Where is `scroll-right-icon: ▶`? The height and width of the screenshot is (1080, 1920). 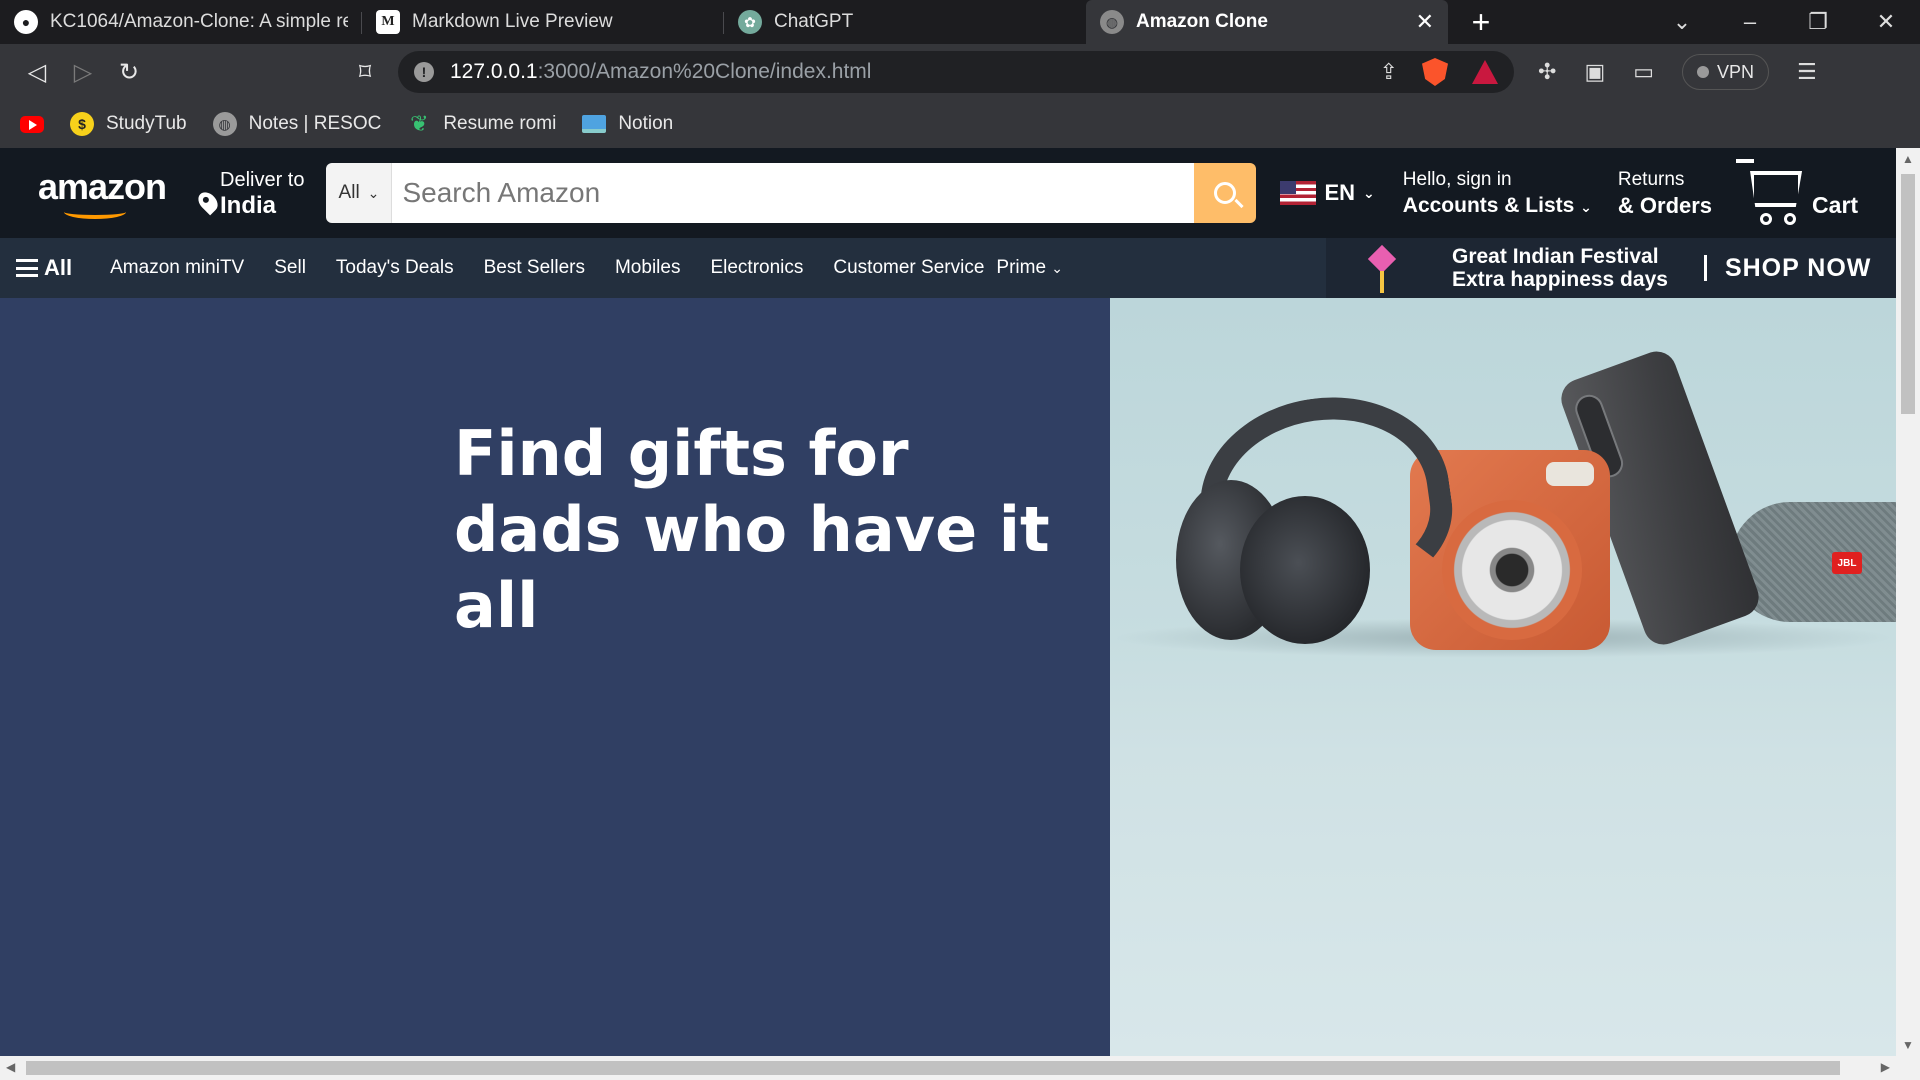
scroll-right-icon: ▶ is located at coordinates (1885, 1067).